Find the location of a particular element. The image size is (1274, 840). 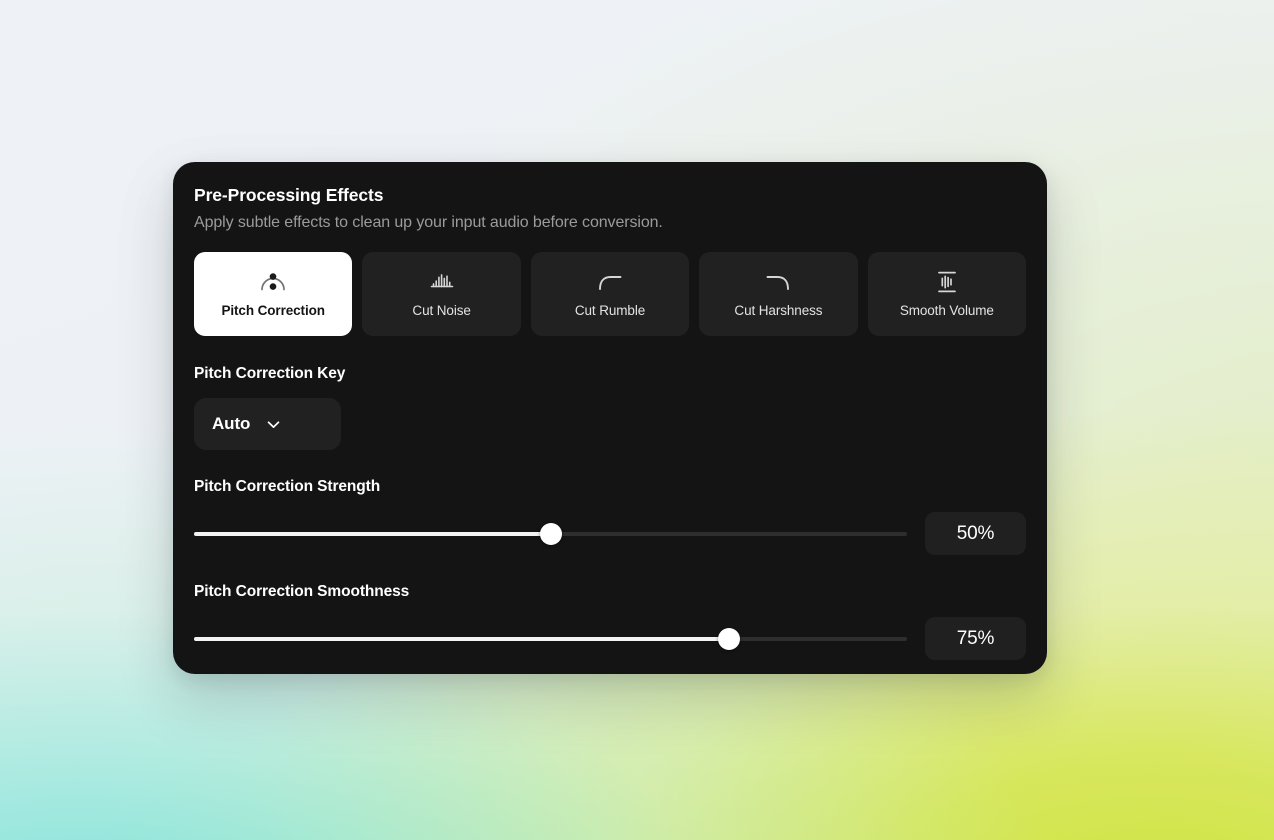

pitch-correction-smoothness-slider is located at coordinates (550, 638).